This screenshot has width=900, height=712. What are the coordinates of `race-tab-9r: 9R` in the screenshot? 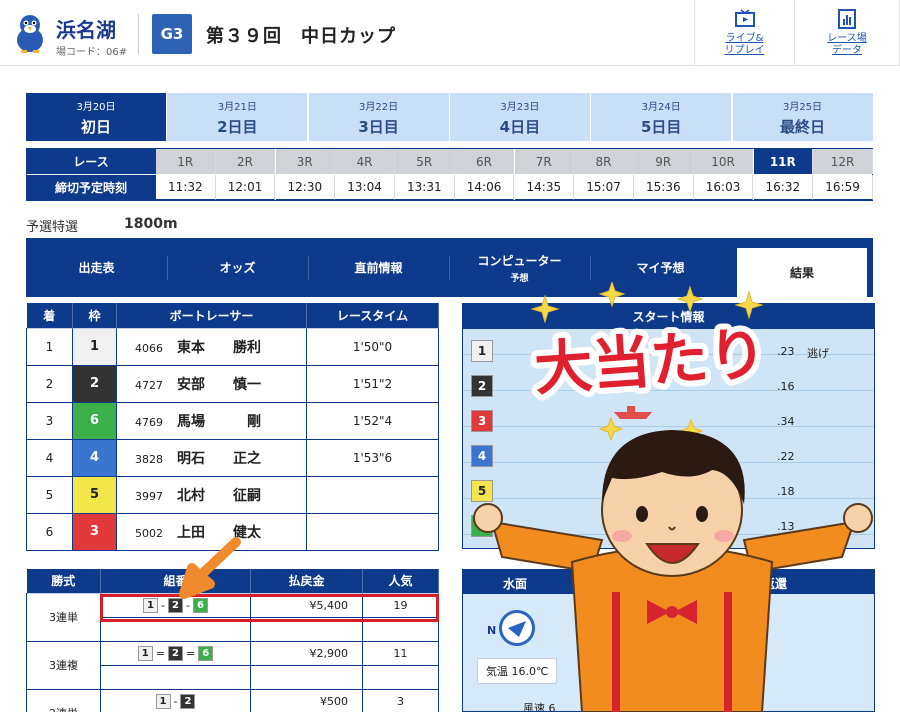 It's located at (664, 161).